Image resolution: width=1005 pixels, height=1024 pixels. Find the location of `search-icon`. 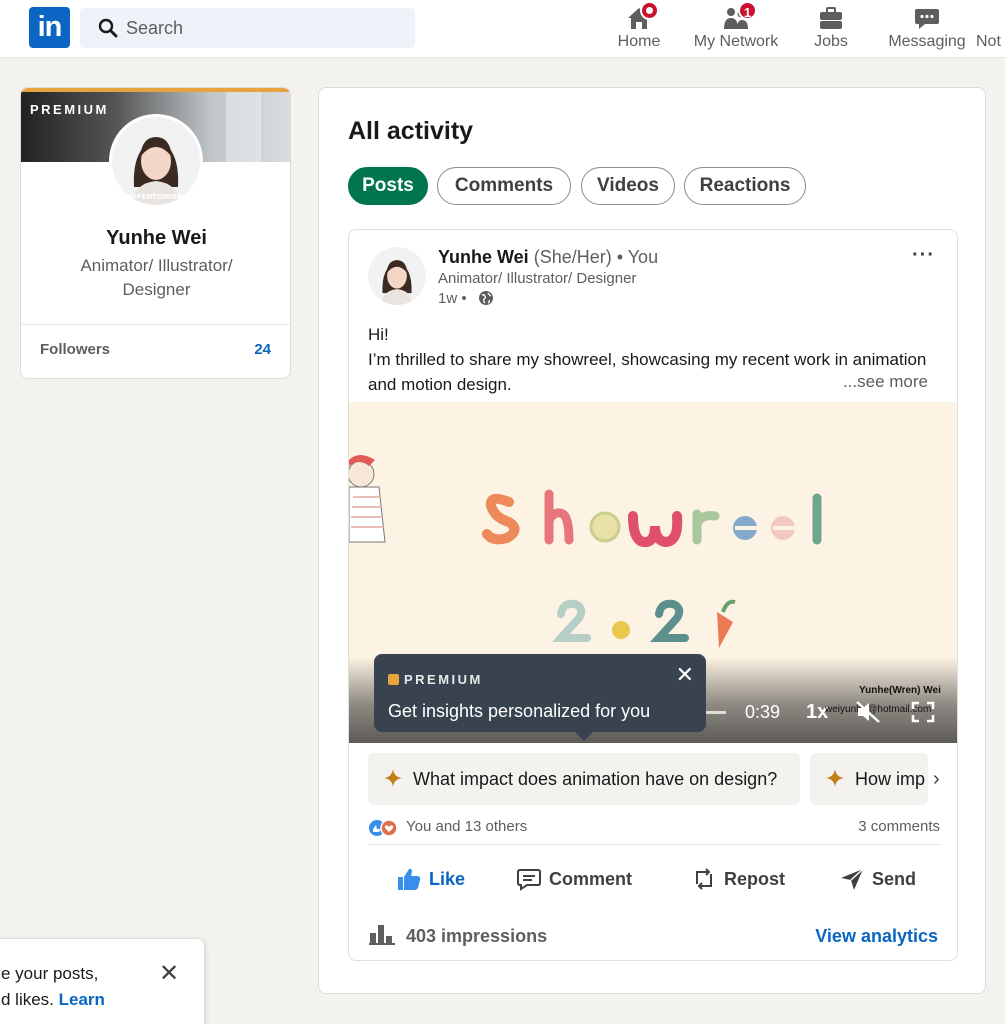

search-icon is located at coordinates (108, 28).